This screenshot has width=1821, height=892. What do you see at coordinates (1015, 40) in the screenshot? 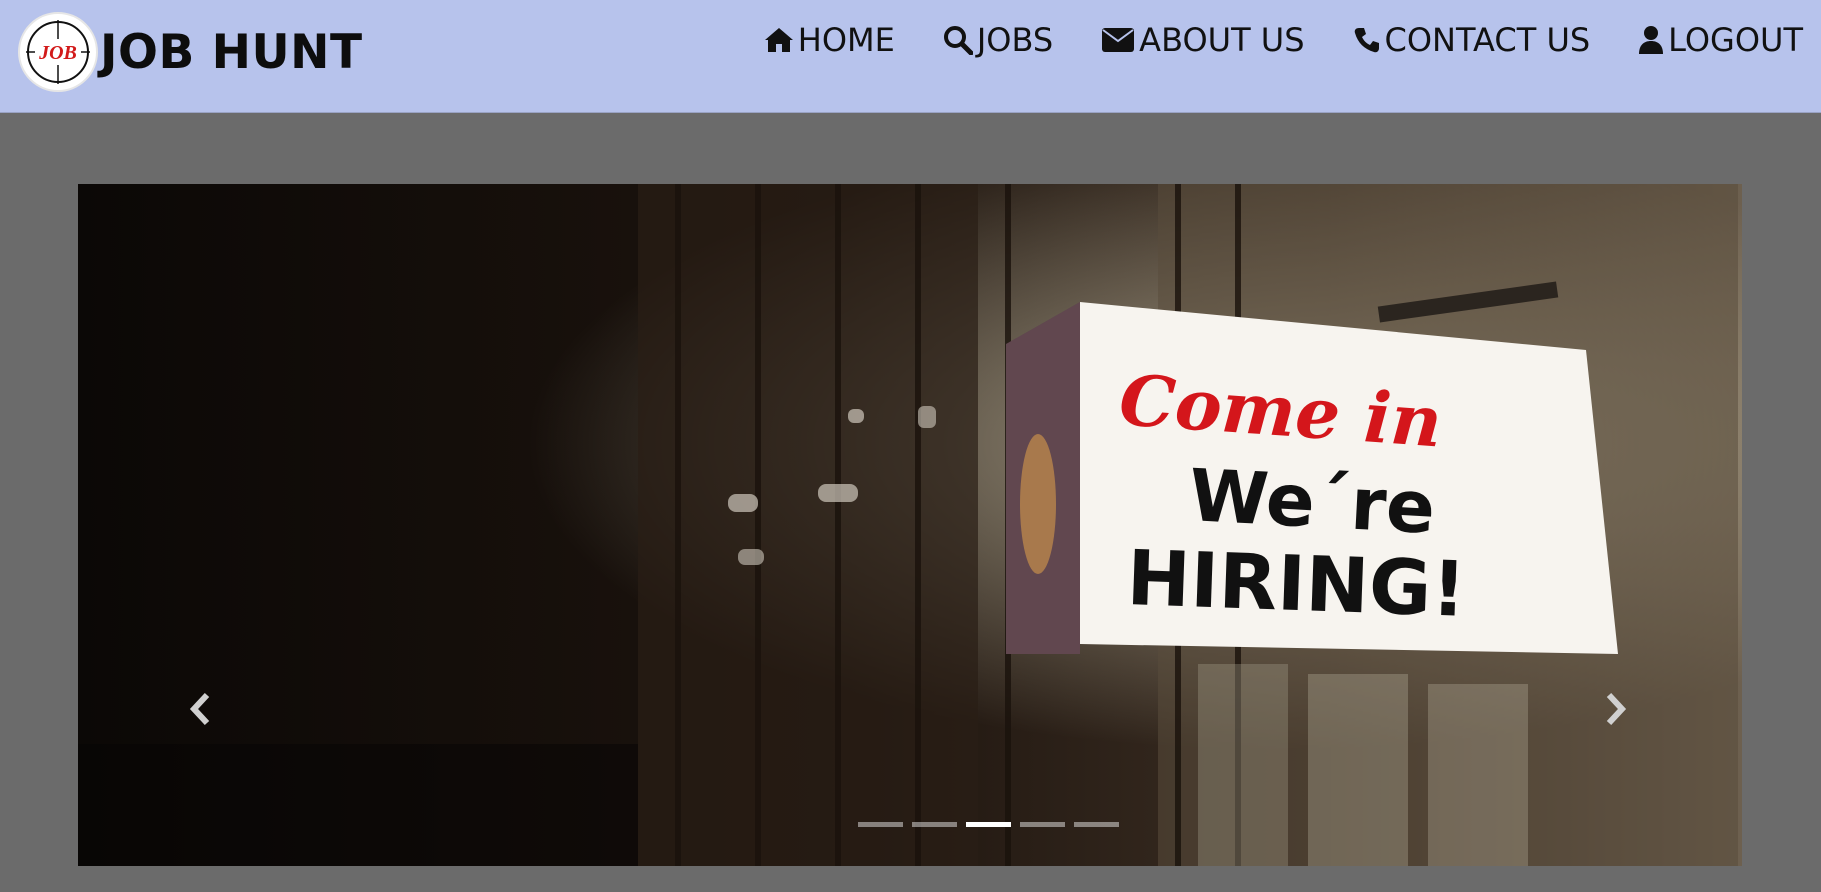
I see `nav-jobs-label: JOBS` at bounding box center [1015, 40].